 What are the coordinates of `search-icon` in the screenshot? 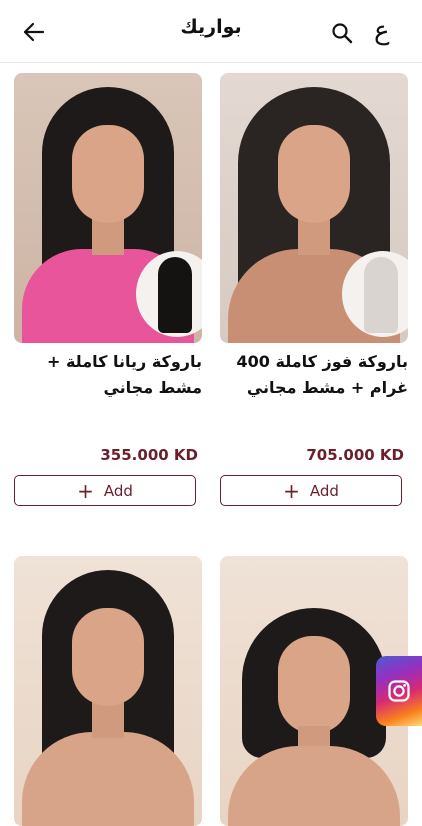 It's located at (342, 33).